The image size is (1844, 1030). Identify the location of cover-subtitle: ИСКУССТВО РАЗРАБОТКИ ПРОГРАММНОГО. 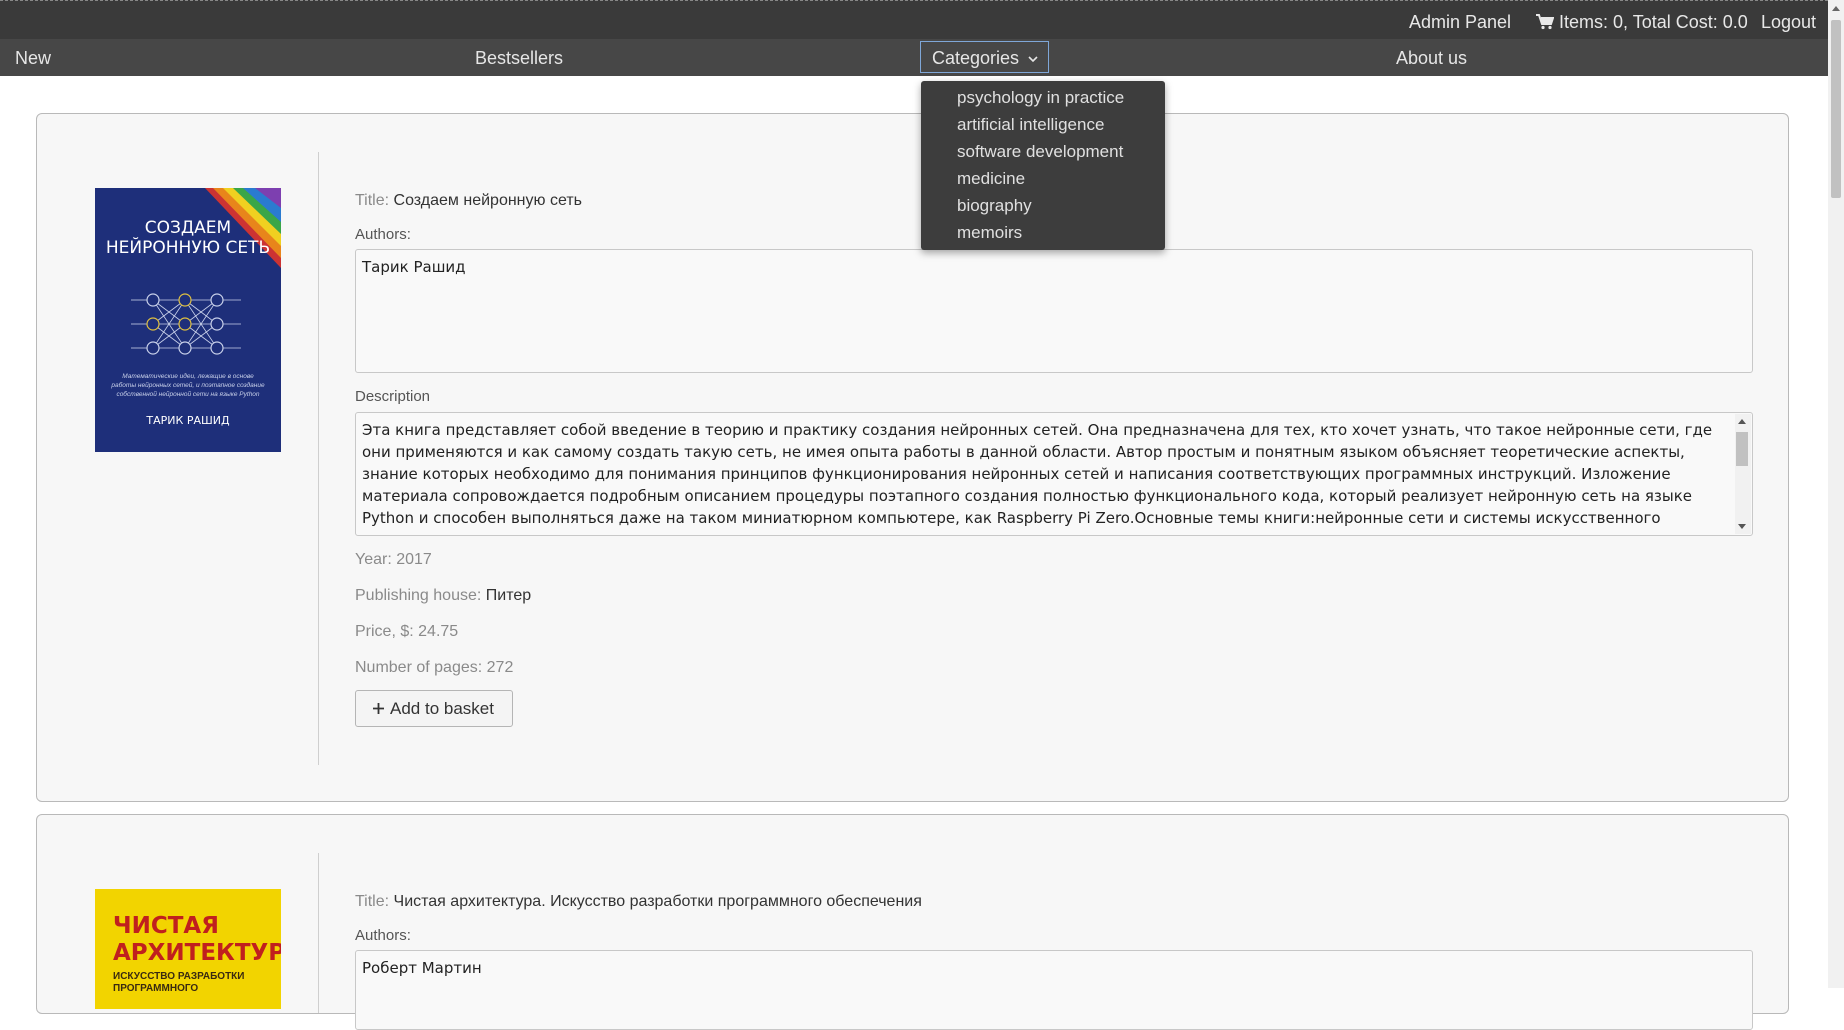
(179, 982).